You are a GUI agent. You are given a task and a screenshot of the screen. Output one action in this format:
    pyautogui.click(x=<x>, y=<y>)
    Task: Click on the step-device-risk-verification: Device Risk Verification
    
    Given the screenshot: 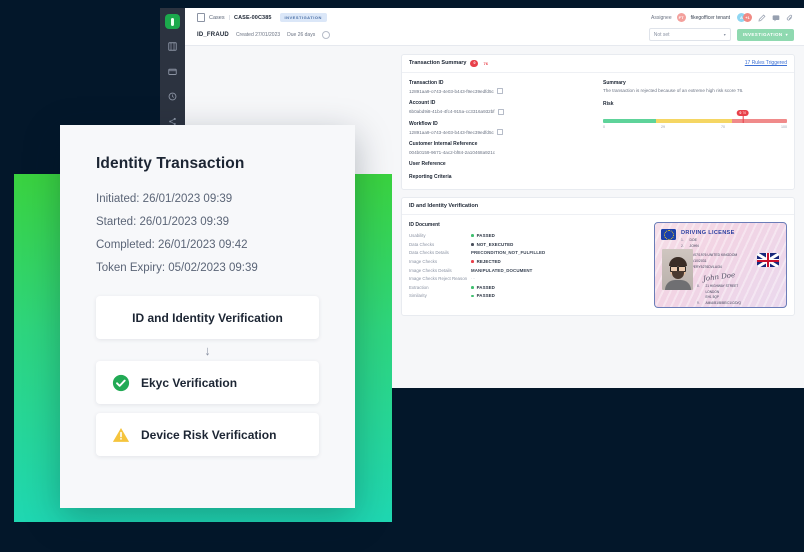 What is the action you would take?
    pyautogui.click(x=207, y=434)
    